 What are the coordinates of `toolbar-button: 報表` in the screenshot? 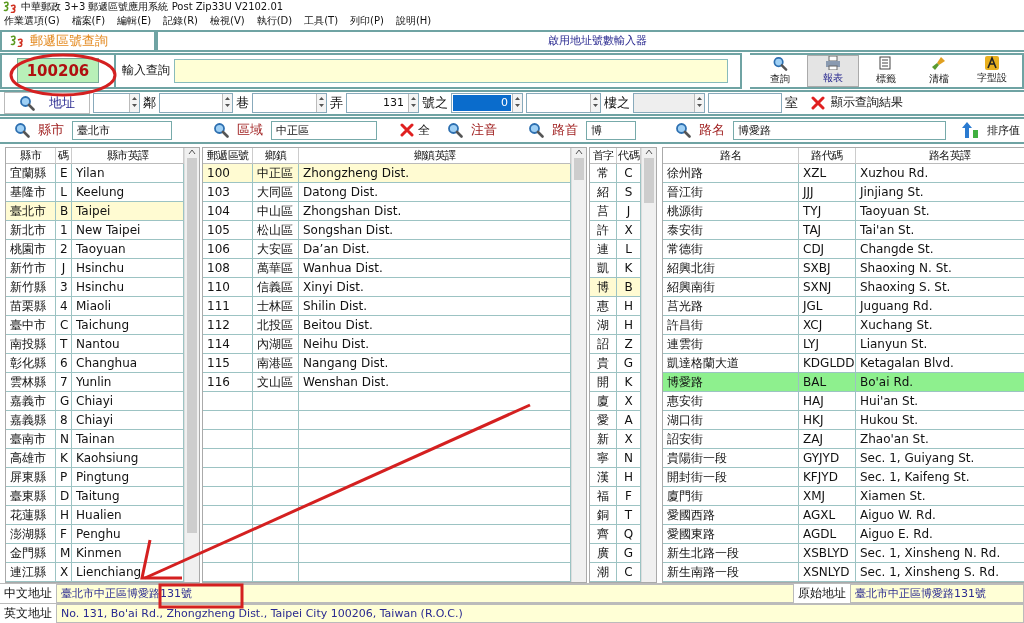 It's located at (833, 71).